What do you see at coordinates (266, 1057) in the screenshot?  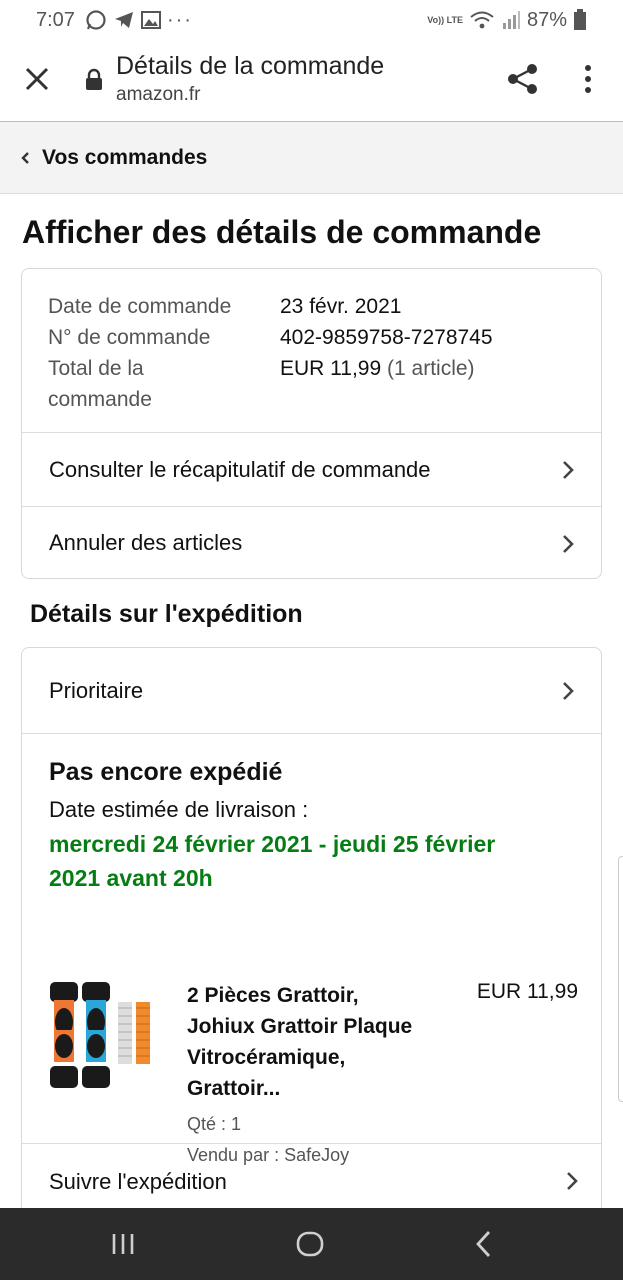 I see `product-name-line3: Vitrocéramique,` at bounding box center [266, 1057].